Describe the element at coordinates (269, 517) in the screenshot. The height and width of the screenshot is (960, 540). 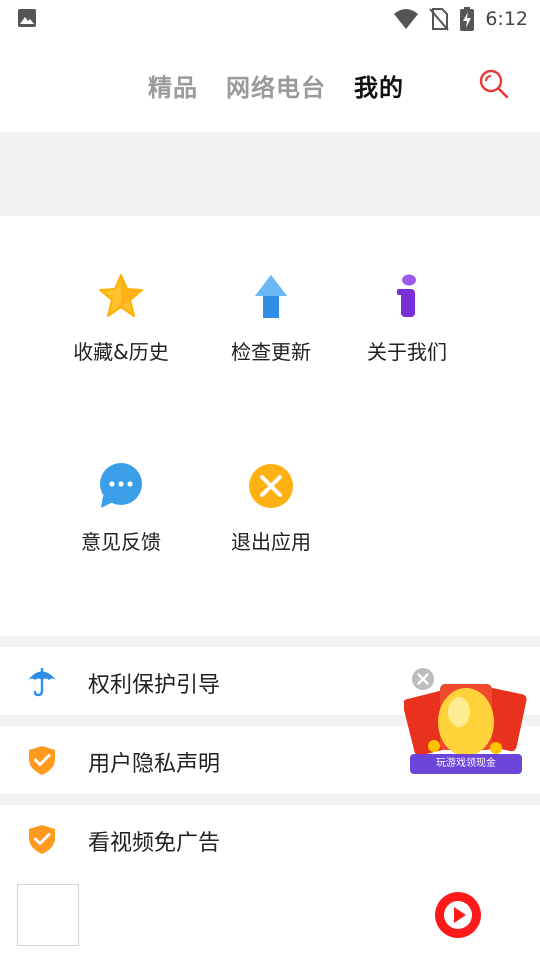
I see `grid-item-exit-app: 退出应用` at that location.